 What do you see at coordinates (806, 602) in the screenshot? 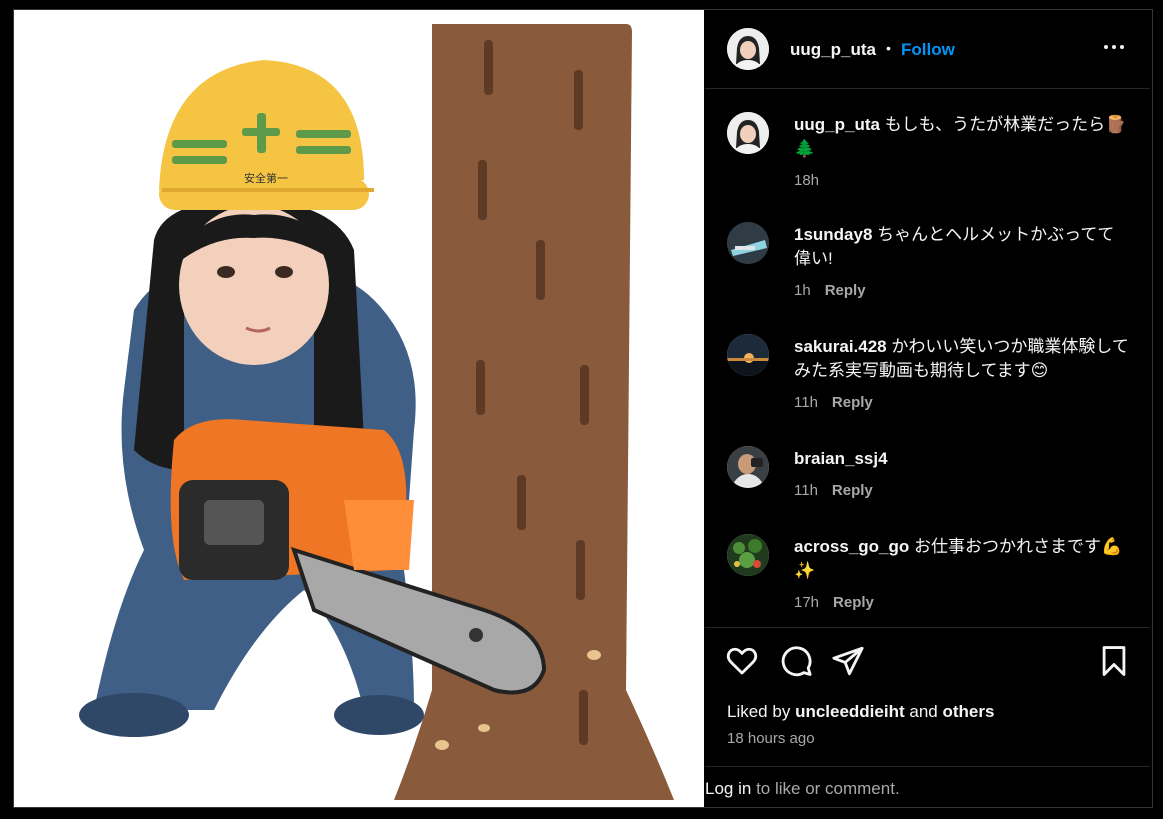
I see `comment-time: 17h` at bounding box center [806, 602].